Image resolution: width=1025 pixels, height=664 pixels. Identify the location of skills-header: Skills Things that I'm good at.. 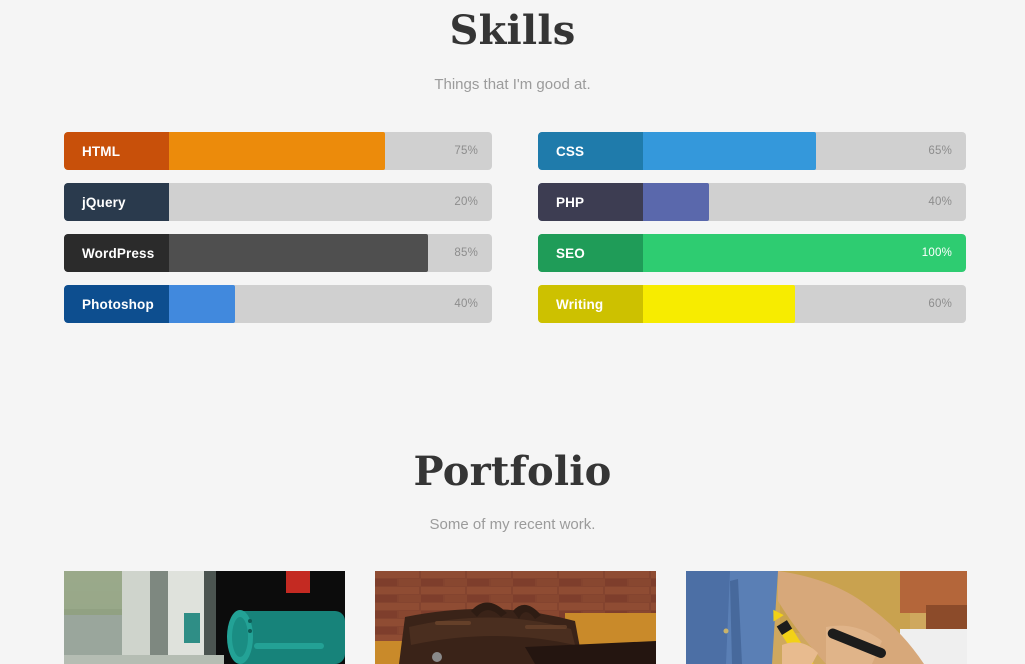
(512, 47).